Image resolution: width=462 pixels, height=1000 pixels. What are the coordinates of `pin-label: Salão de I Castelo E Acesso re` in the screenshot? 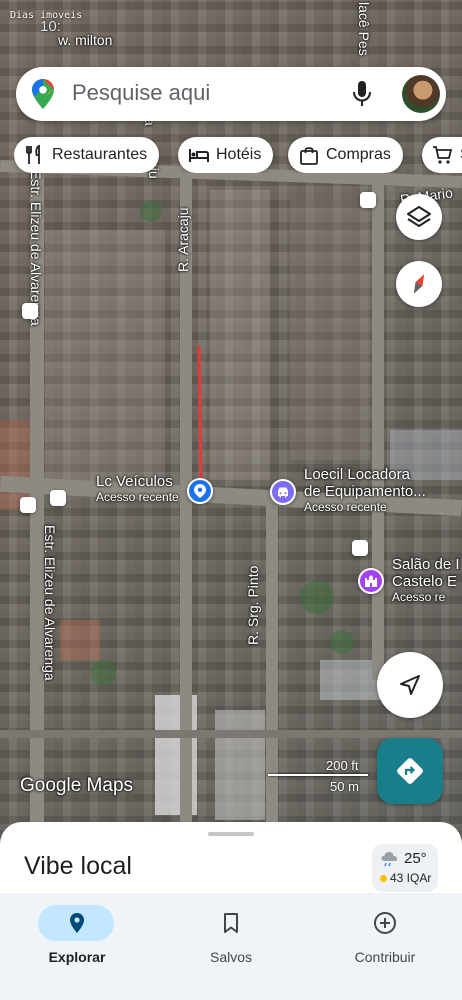 It's located at (426, 580).